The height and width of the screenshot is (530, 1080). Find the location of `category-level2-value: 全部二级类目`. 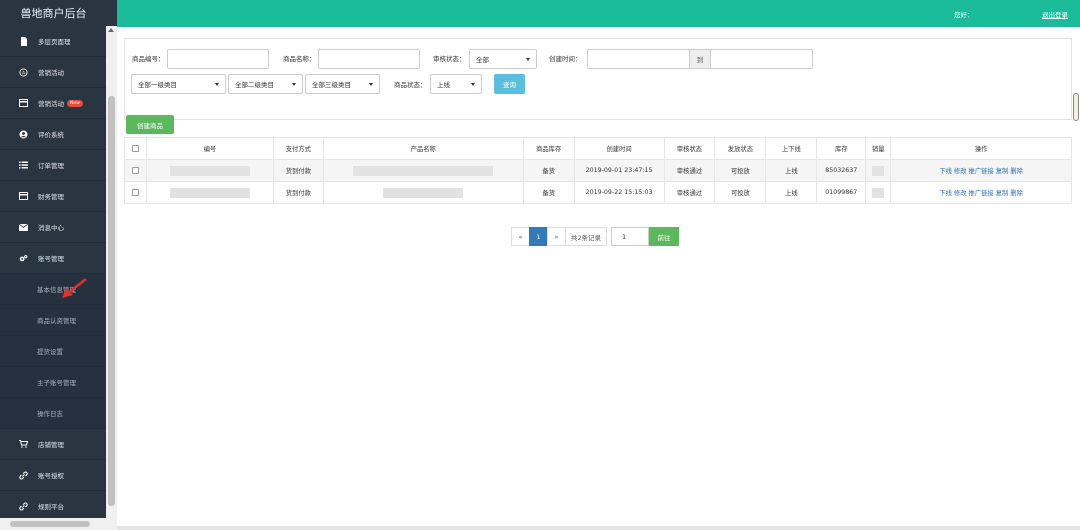

category-level2-value: 全部二级类目 is located at coordinates (254, 85).